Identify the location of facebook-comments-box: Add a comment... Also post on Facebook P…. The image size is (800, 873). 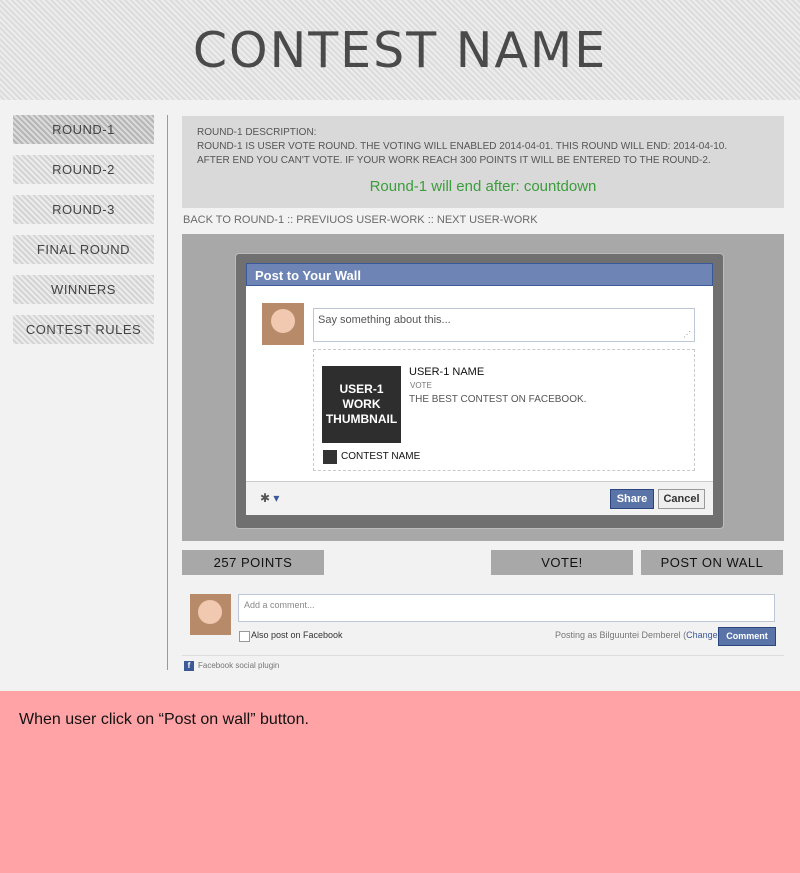
(483, 622).